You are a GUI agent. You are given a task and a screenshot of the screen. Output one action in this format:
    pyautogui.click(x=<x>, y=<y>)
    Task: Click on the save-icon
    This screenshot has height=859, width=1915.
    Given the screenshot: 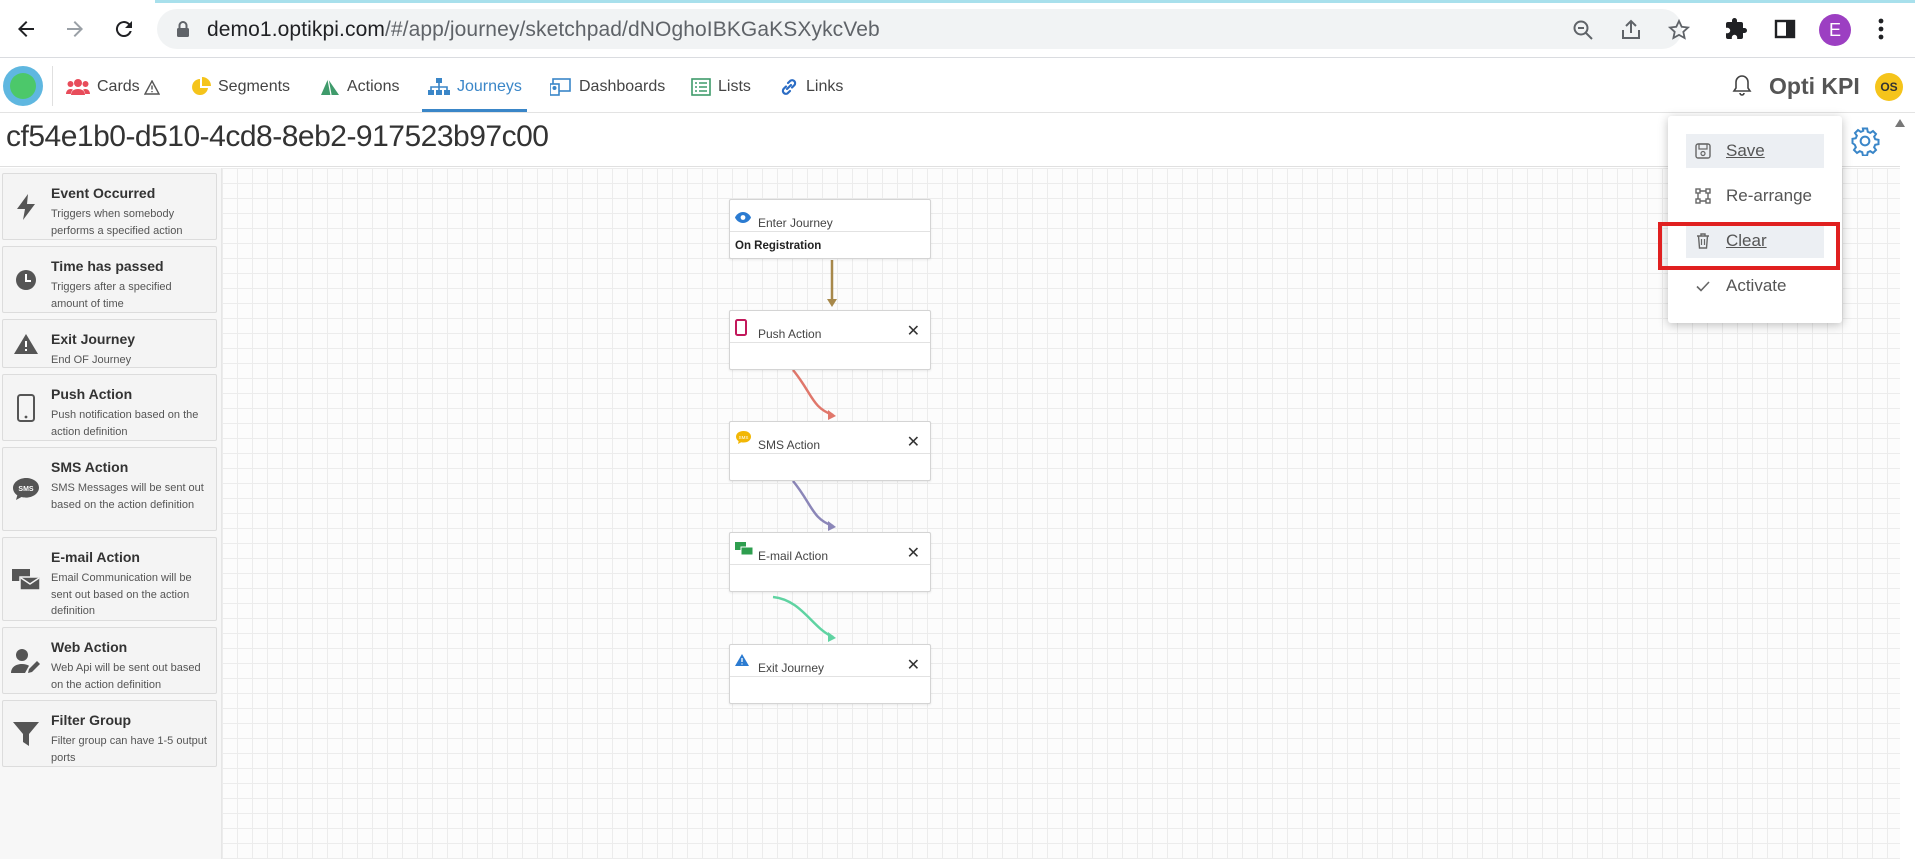 What is the action you would take?
    pyautogui.click(x=1703, y=151)
    